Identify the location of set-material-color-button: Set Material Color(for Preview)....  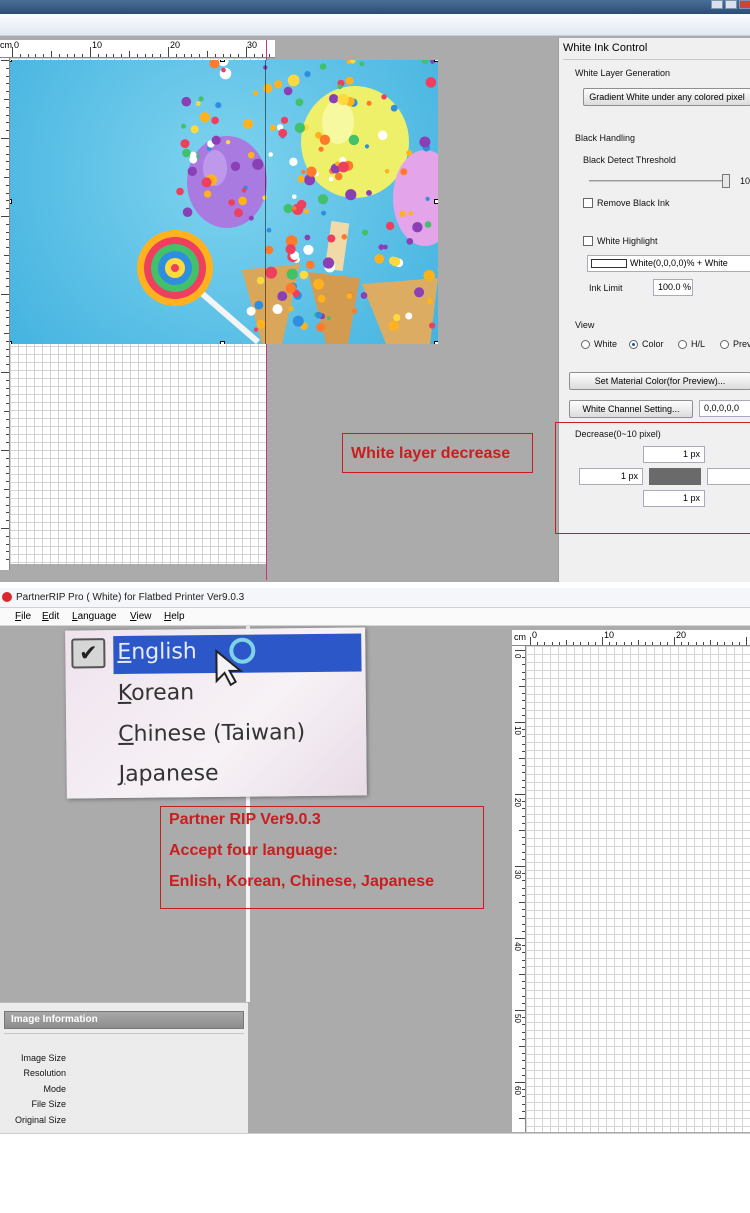
(659, 381).